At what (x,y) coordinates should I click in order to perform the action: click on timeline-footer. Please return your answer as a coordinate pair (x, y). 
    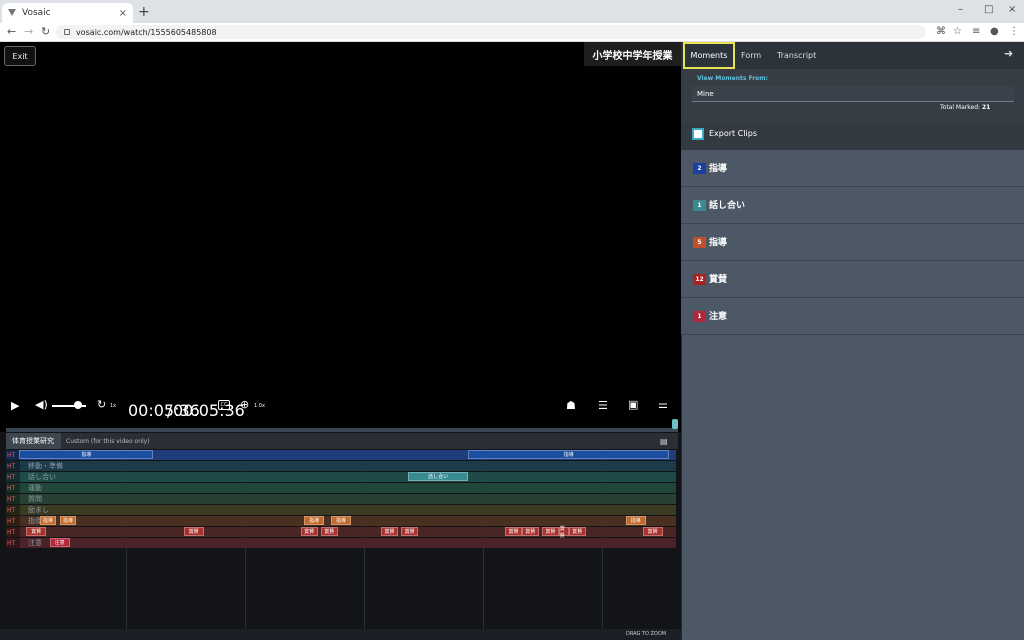
    Looking at the image, I should click on (340, 634).